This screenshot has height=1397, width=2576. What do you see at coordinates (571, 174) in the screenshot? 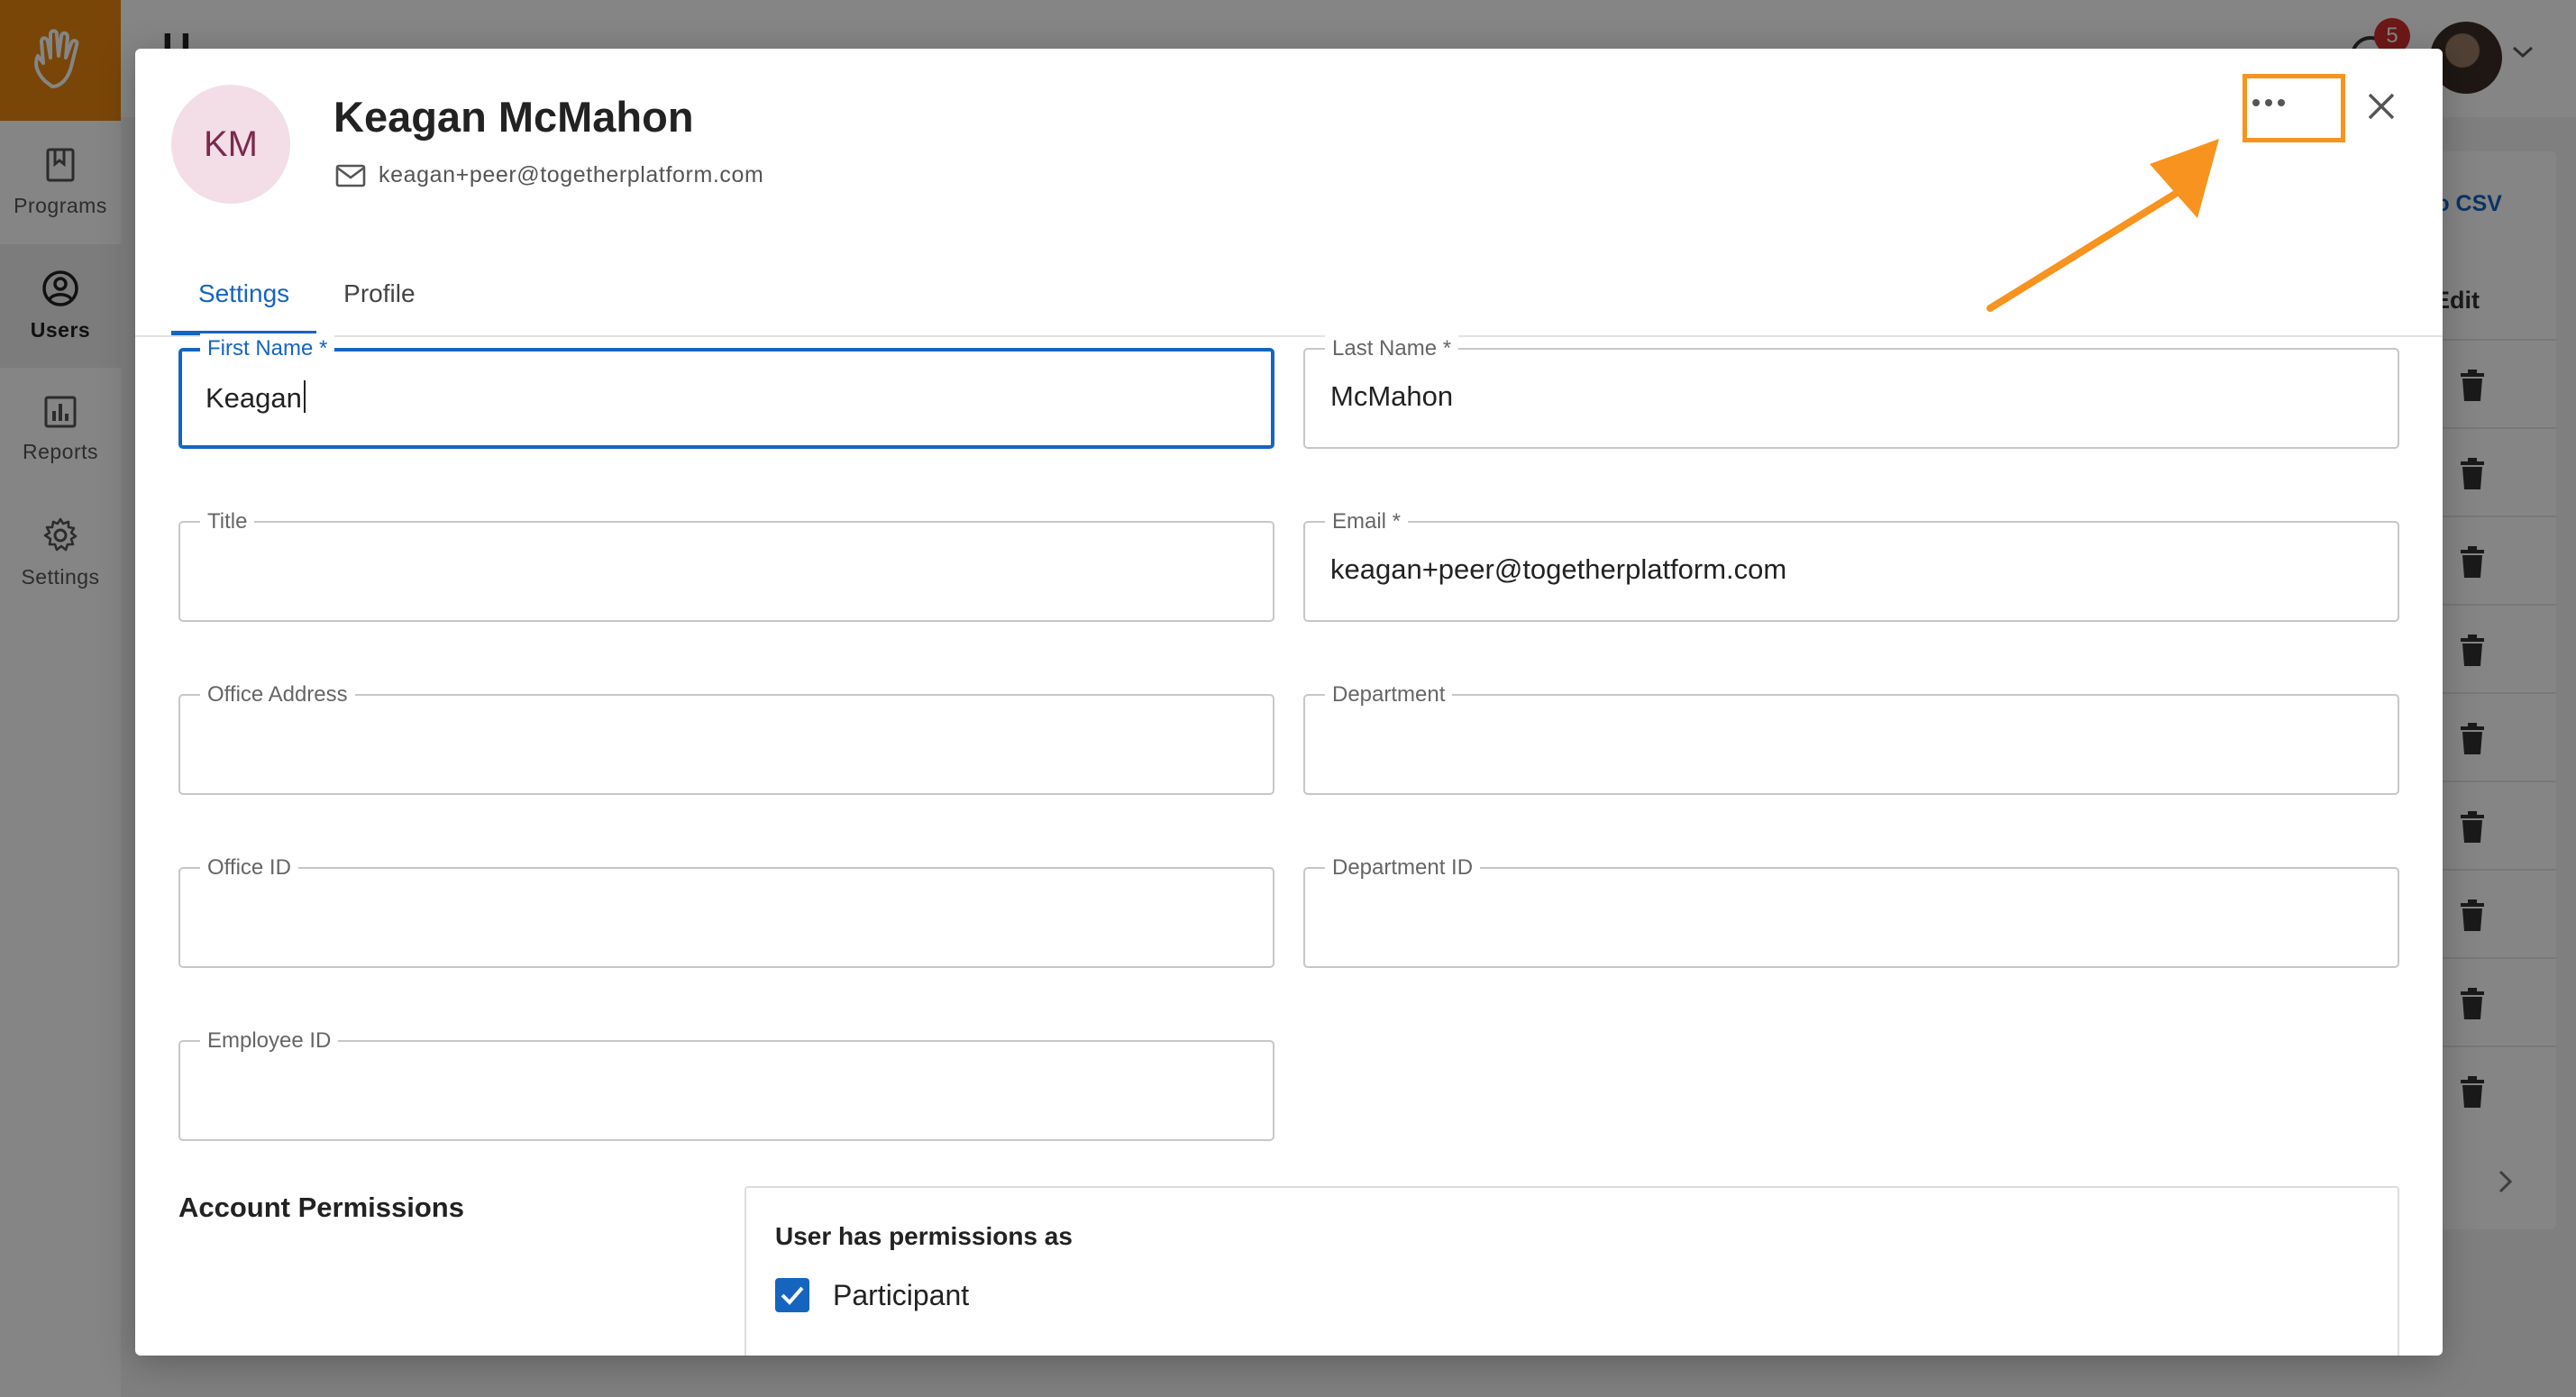
I see `user-email-text: keagan+peer@togetherplatform.com` at bounding box center [571, 174].